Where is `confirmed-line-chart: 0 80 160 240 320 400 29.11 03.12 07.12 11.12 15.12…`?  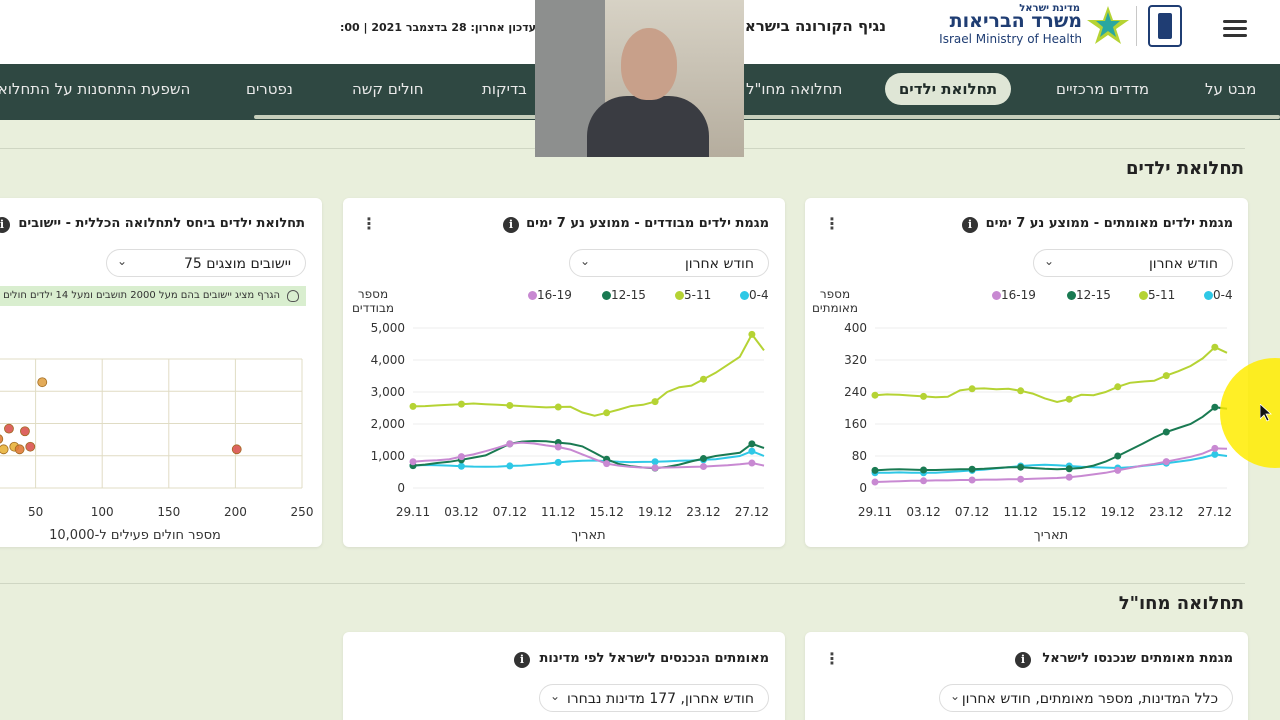
confirmed-line-chart: 0 80 160 240 320 400 29.11 03.12 07.12 11.12 15.12… is located at coordinates (1038, 432).